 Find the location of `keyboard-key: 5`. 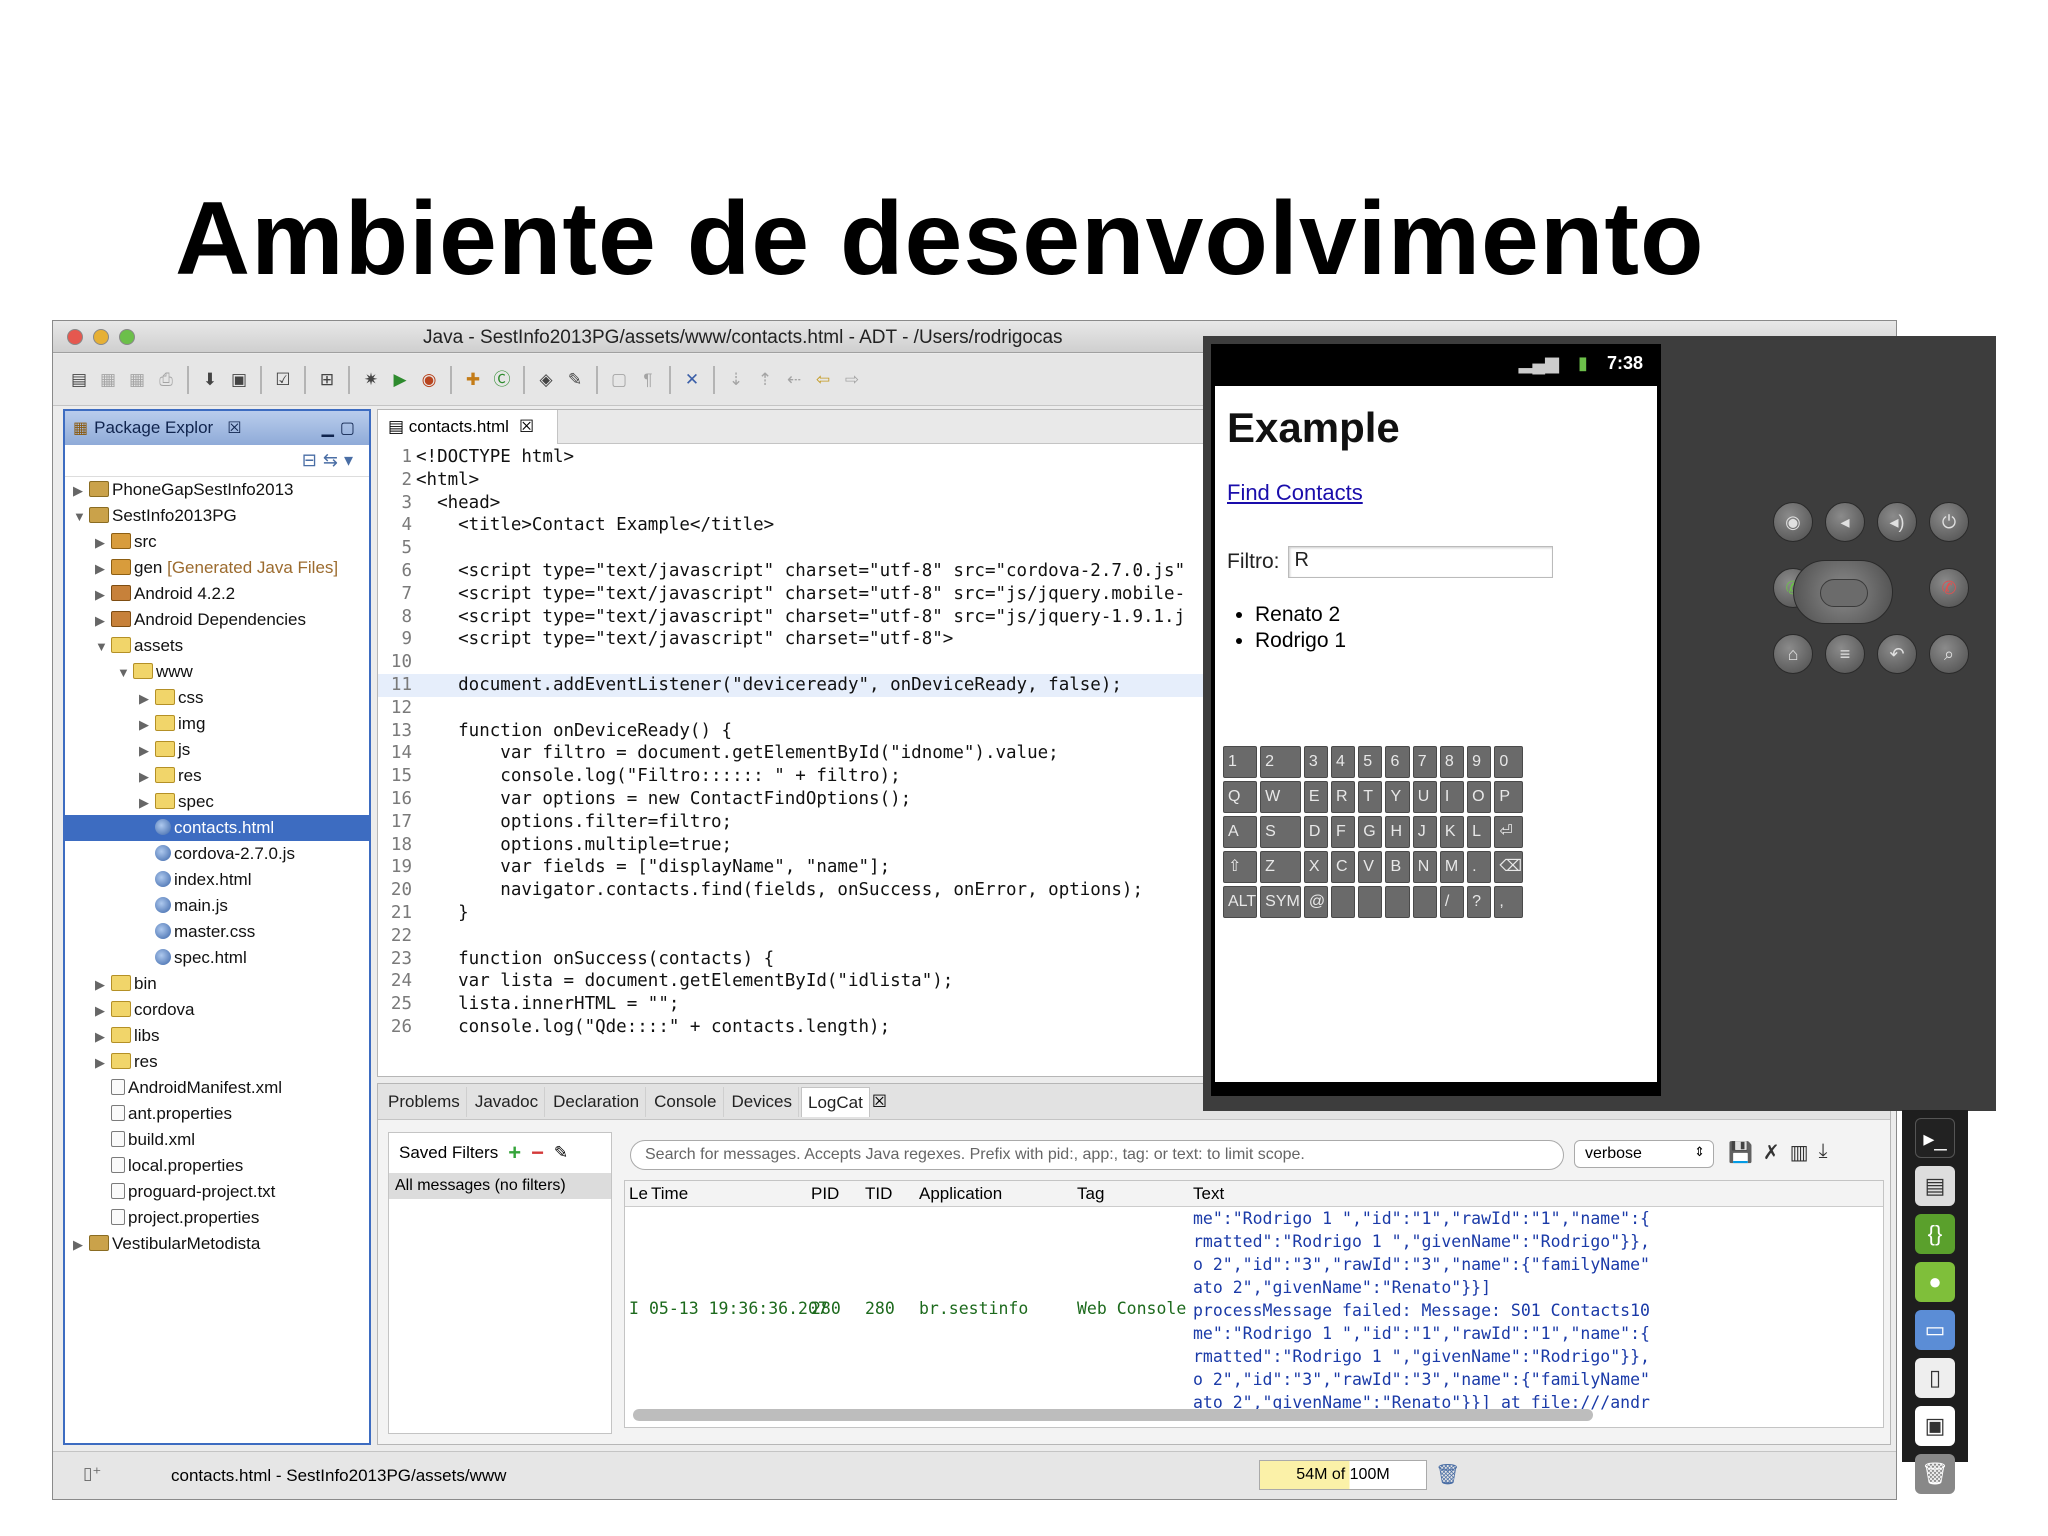

keyboard-key: 5 is located at coordinates (1370, 762).